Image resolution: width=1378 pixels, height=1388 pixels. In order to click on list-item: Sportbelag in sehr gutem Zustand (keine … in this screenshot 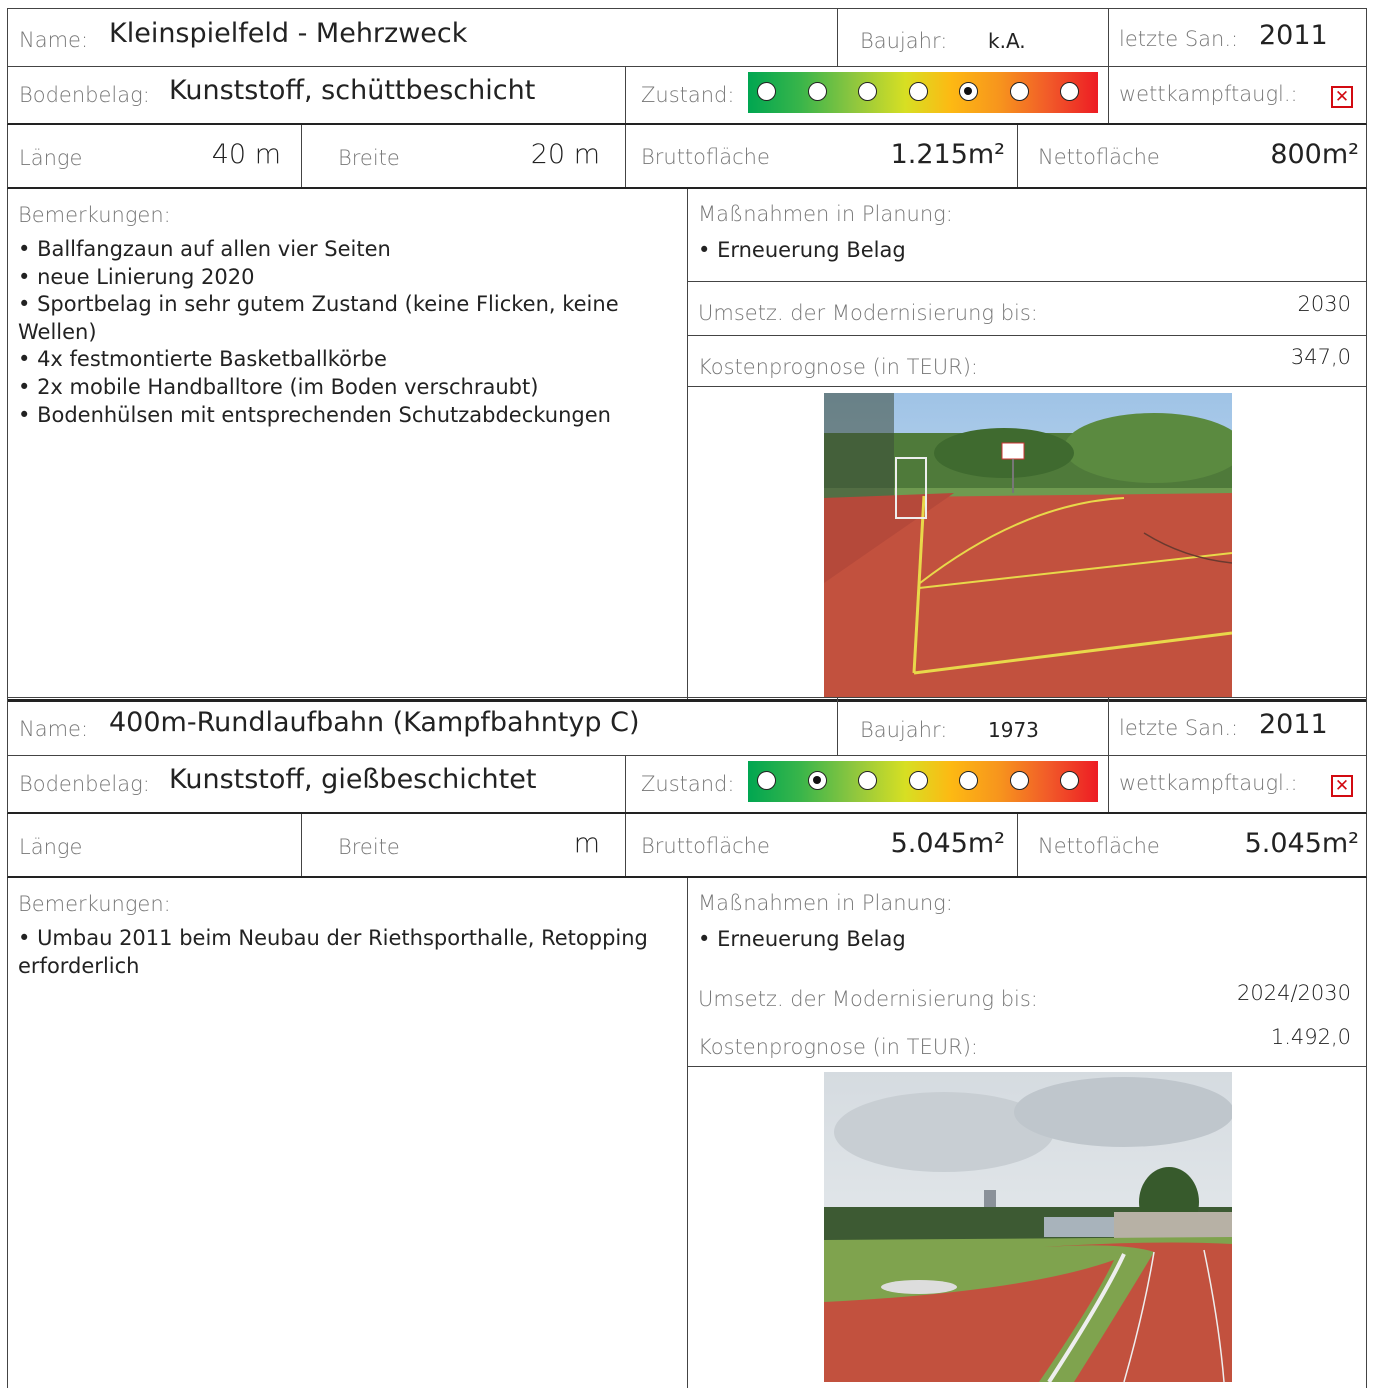, I will do `click(333, 318)`.